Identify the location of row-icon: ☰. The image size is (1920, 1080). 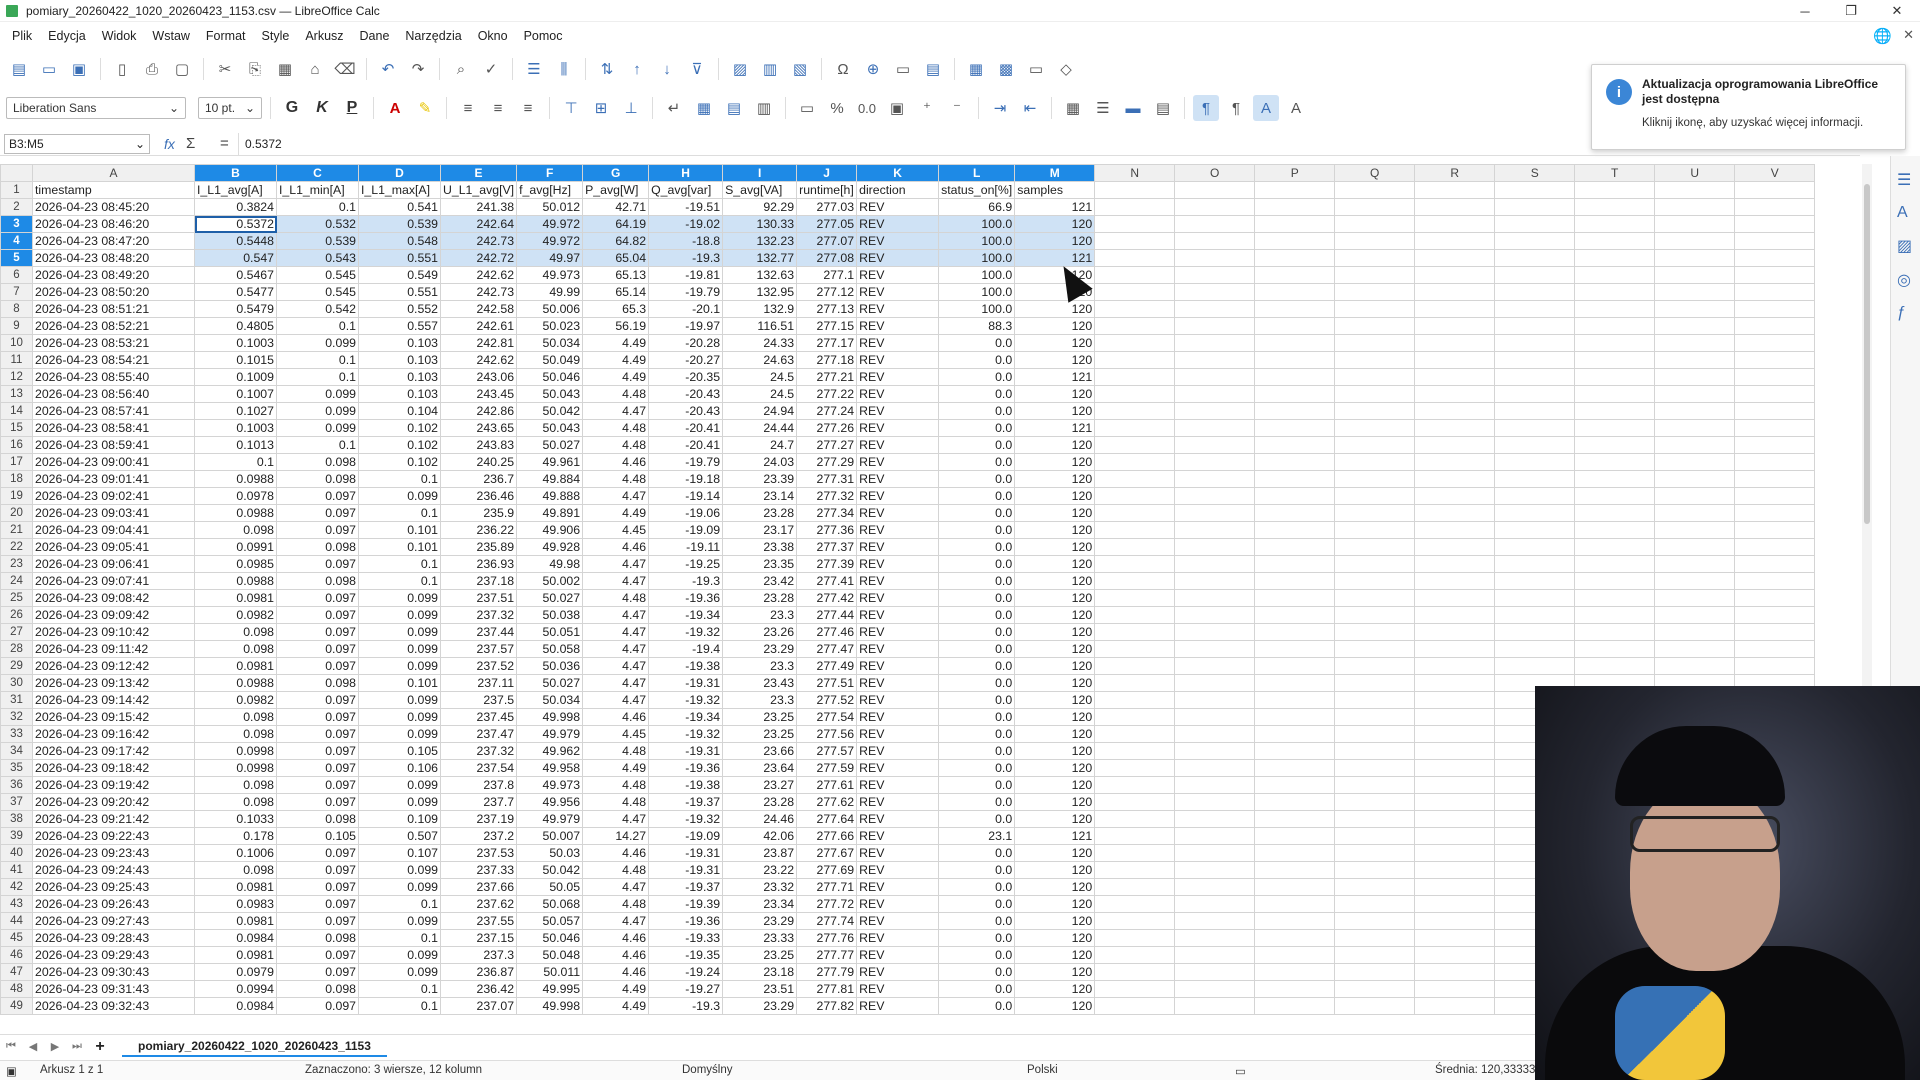
(534, 69).